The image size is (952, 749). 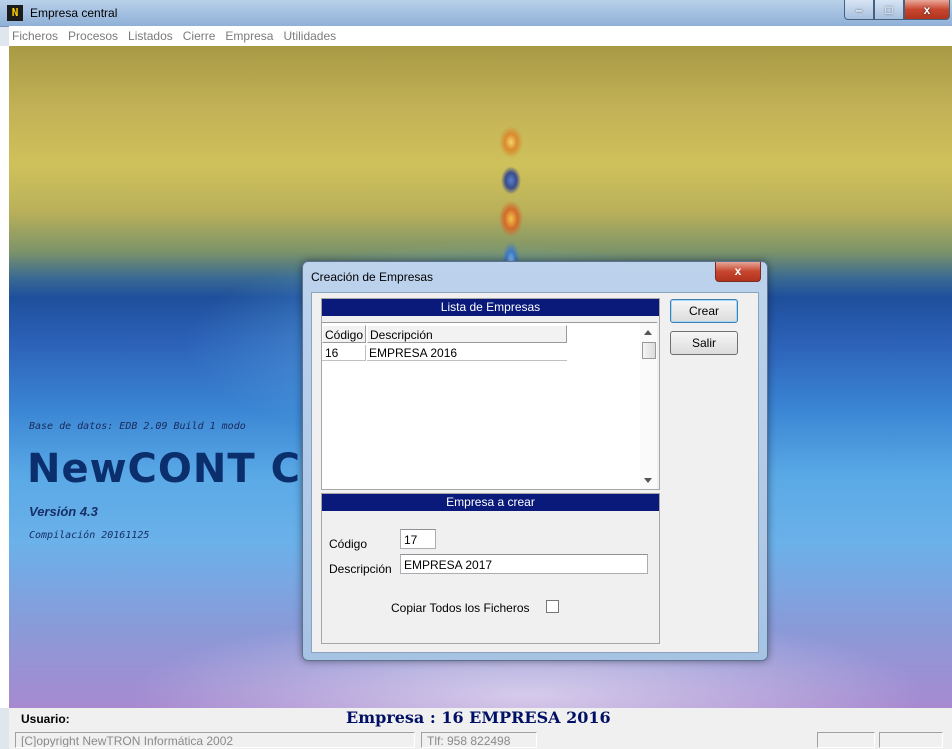 I want to click on dialog-close-button: x, so click(x=738, y=272).